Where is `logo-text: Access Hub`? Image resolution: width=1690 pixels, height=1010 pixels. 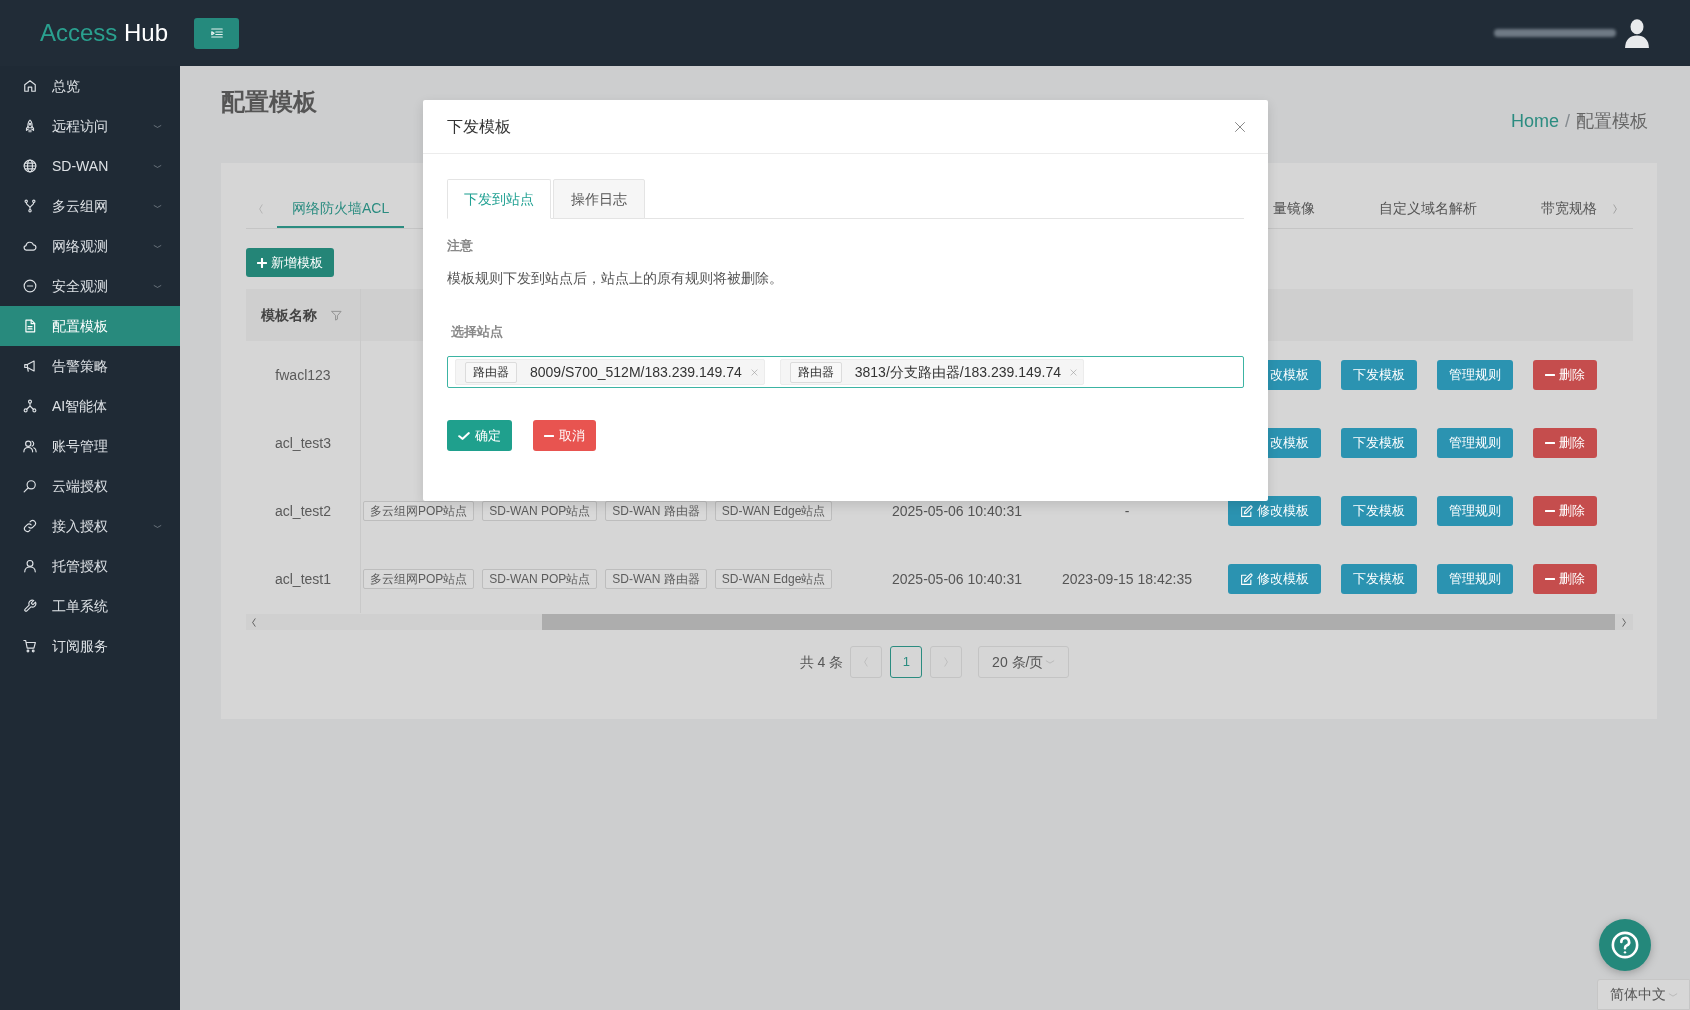
logo-text: Access Hub is located at coordinates (104, 33).